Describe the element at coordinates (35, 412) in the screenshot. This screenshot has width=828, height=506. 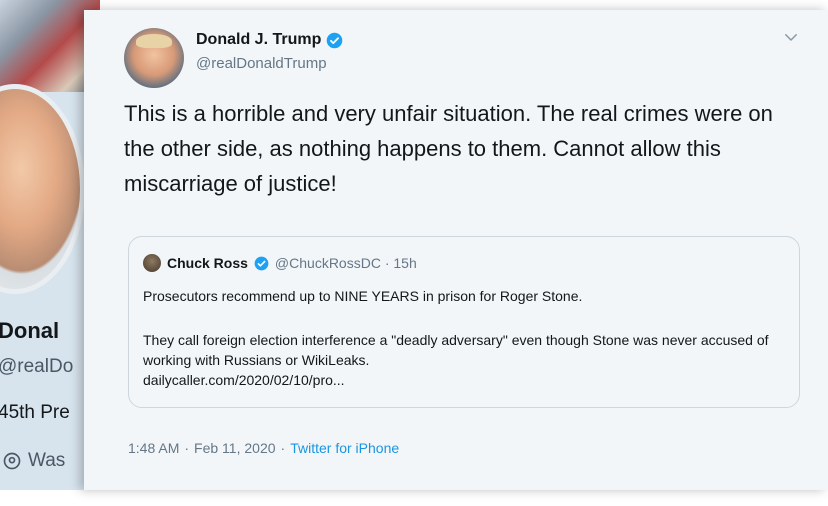
I see `profile-bio: 45th Pre` at that location.